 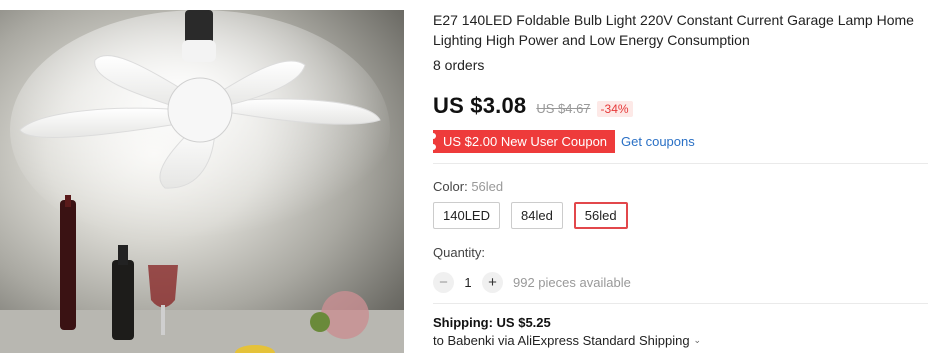 I want to click on new-user-coupon-badge: US $2.00 New User Coupon, so click(x=522, y=141).